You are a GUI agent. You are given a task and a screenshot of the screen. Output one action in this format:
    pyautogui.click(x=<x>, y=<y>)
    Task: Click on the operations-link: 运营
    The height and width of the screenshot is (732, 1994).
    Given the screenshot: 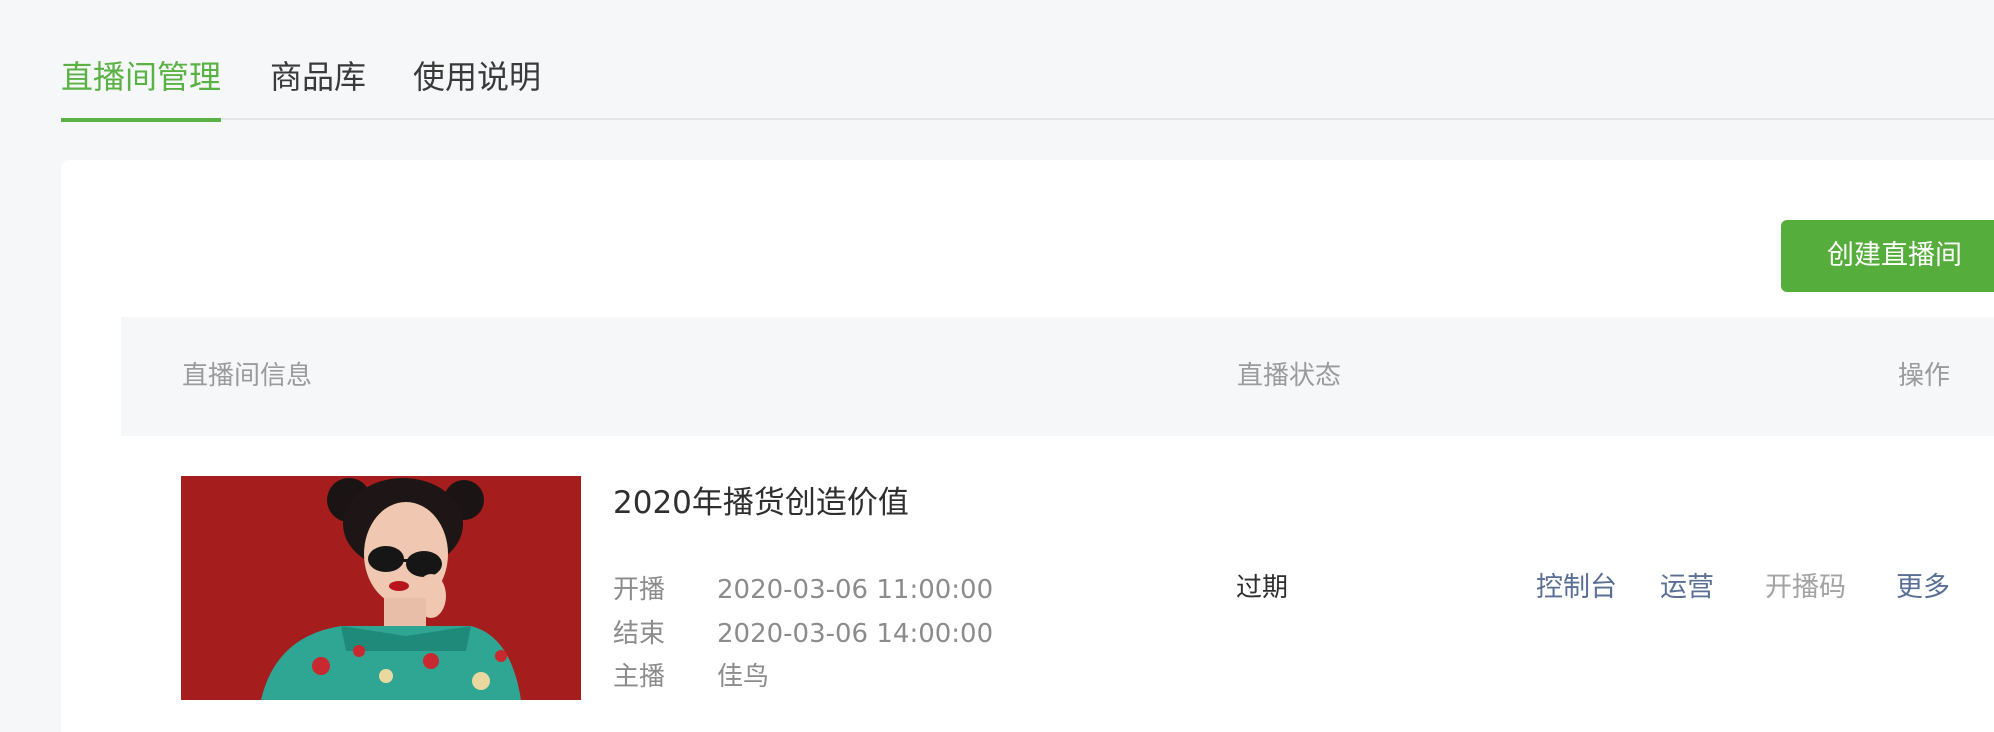 What is the action you would take?
    pyautogui.click(x=1687, y=588)
    